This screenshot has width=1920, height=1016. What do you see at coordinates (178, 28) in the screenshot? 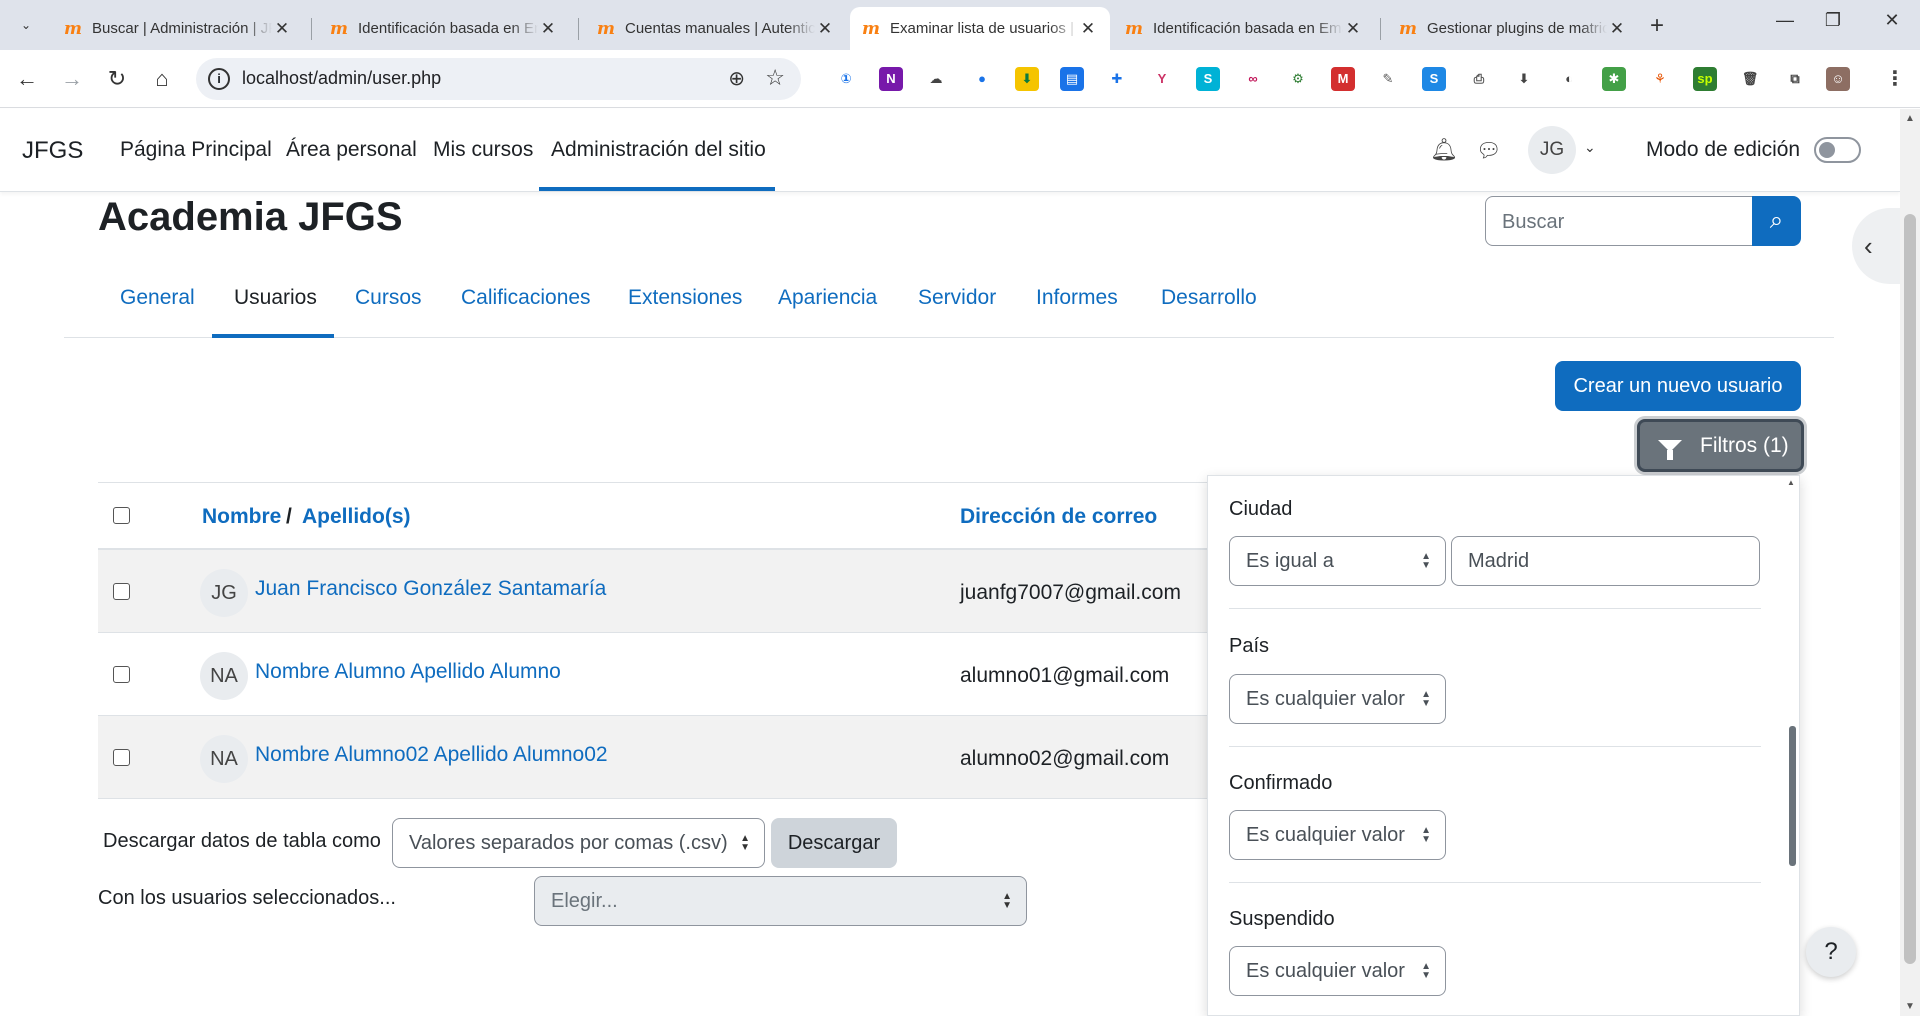
I see `browser-tab: m Buscar | Administración | JFGS ✕` at bounding box center [178, 28].